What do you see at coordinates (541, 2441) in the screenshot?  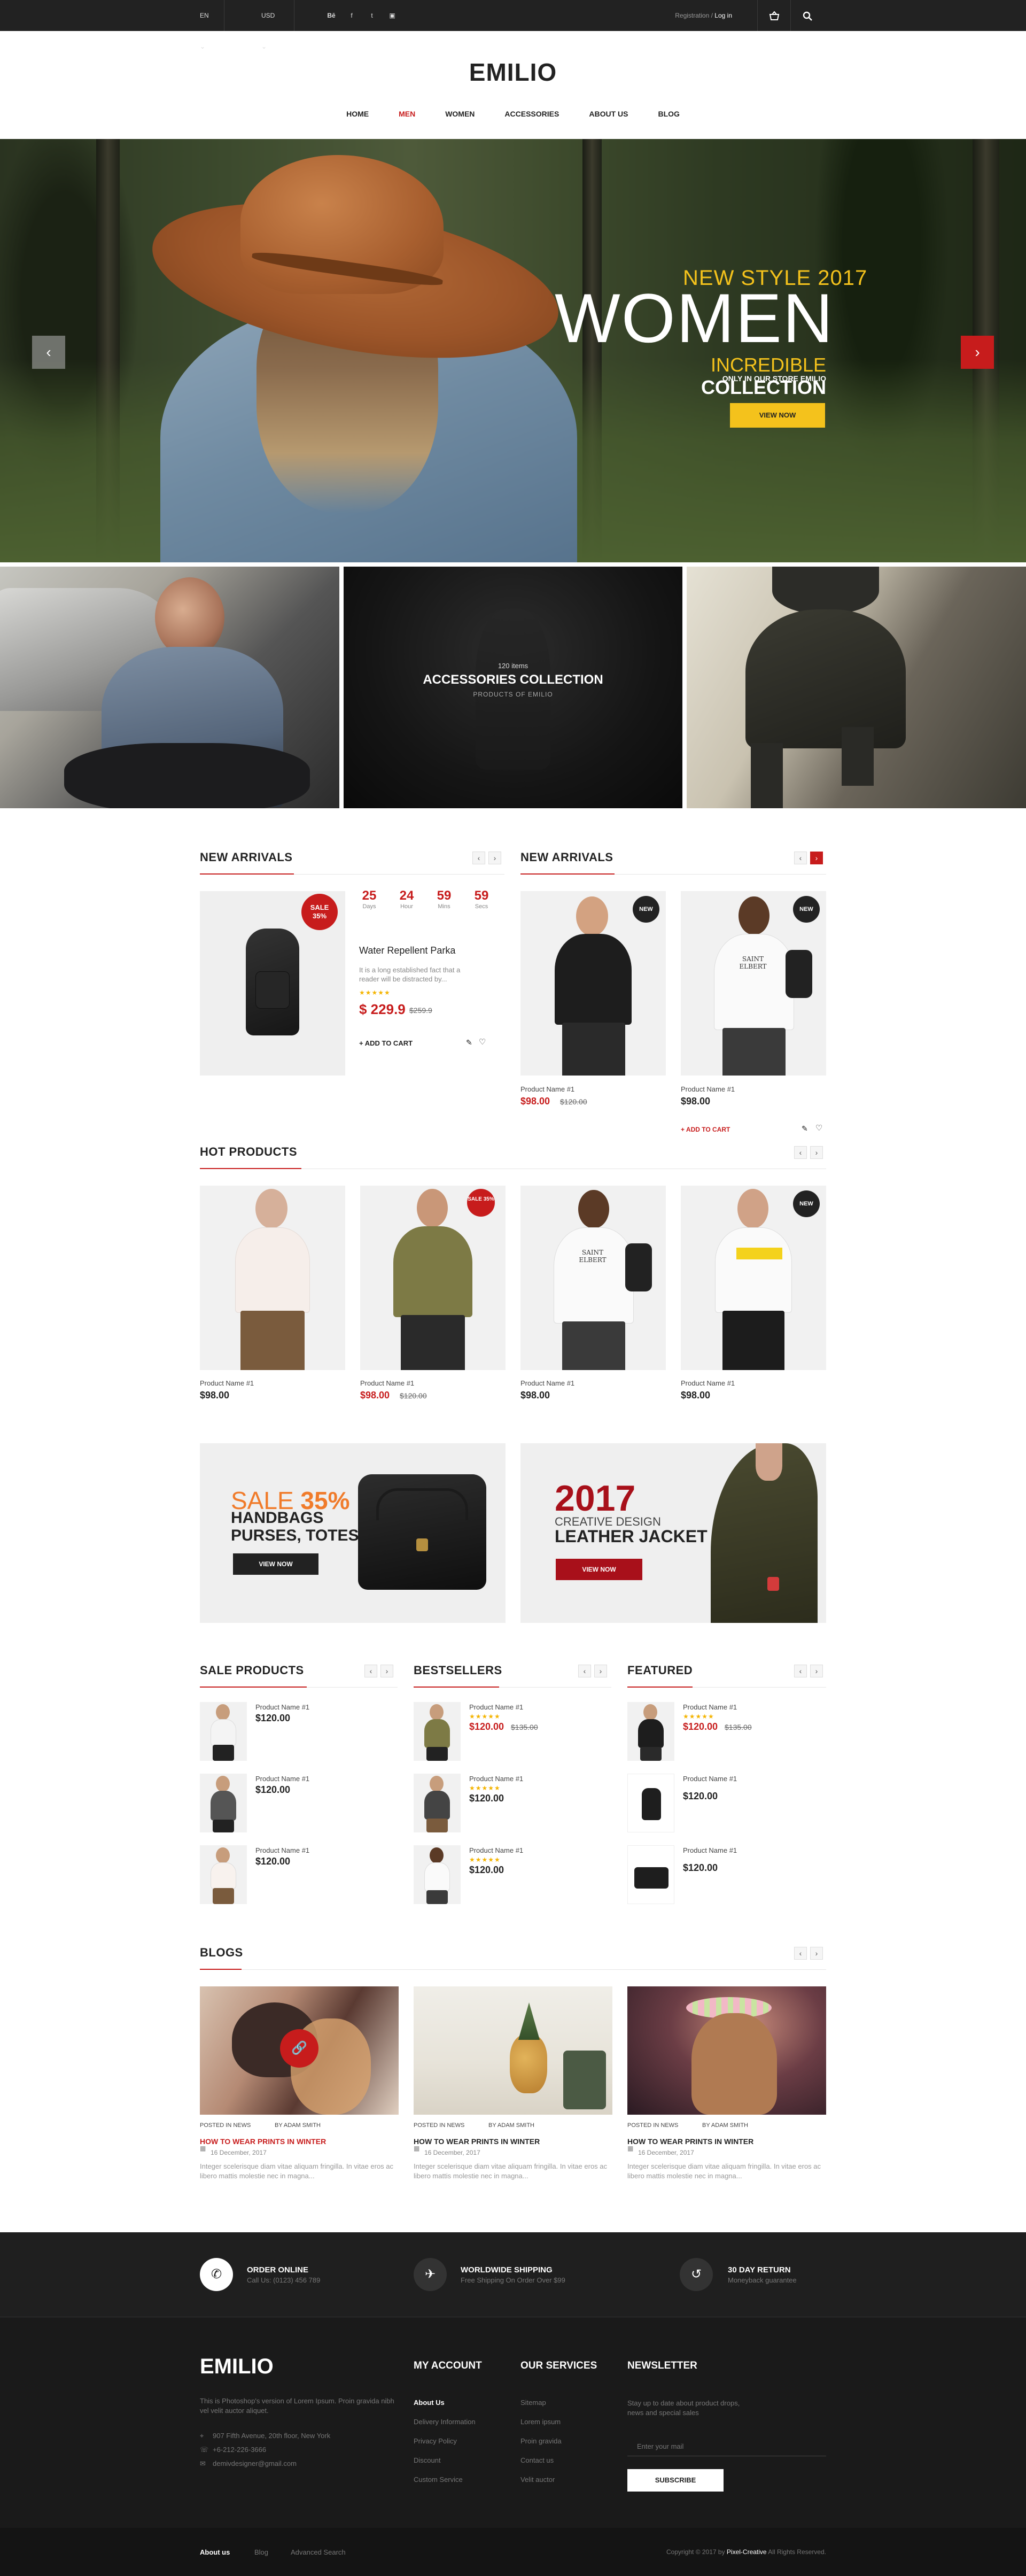 I see `footer-link: Proin gravida` at bounding box center [541, 2441].